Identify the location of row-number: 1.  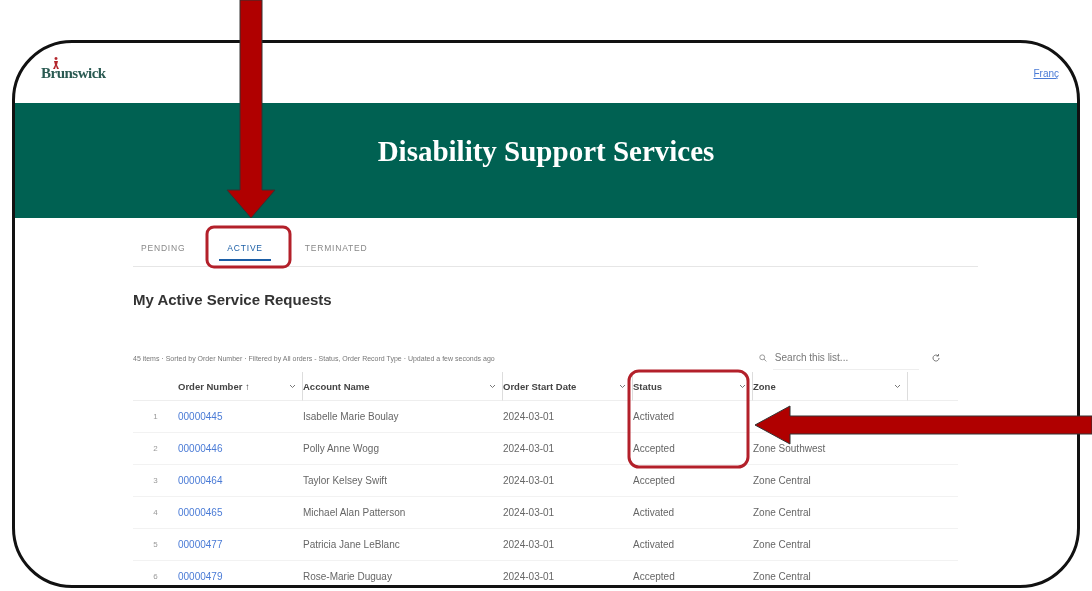
(155, 417).